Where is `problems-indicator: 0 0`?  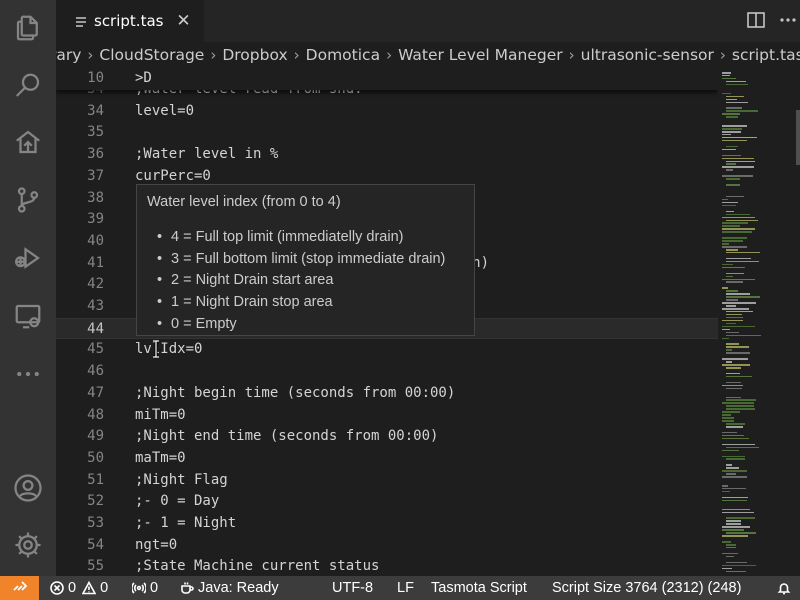
problems-indicator: 0 0 is located at coordinates (79, 588).